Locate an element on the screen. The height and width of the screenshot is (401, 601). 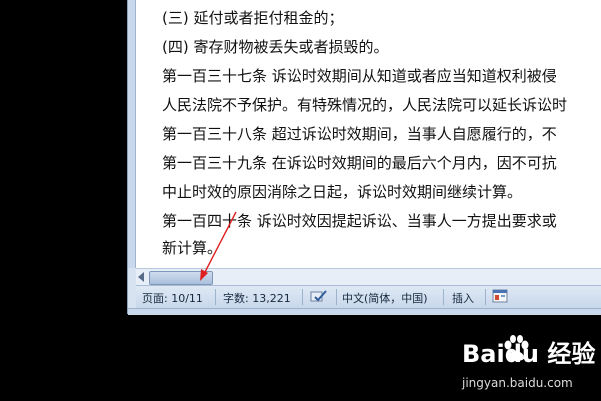
watermark-brand: Baidu 经验 is located at coordinates (529, 354).